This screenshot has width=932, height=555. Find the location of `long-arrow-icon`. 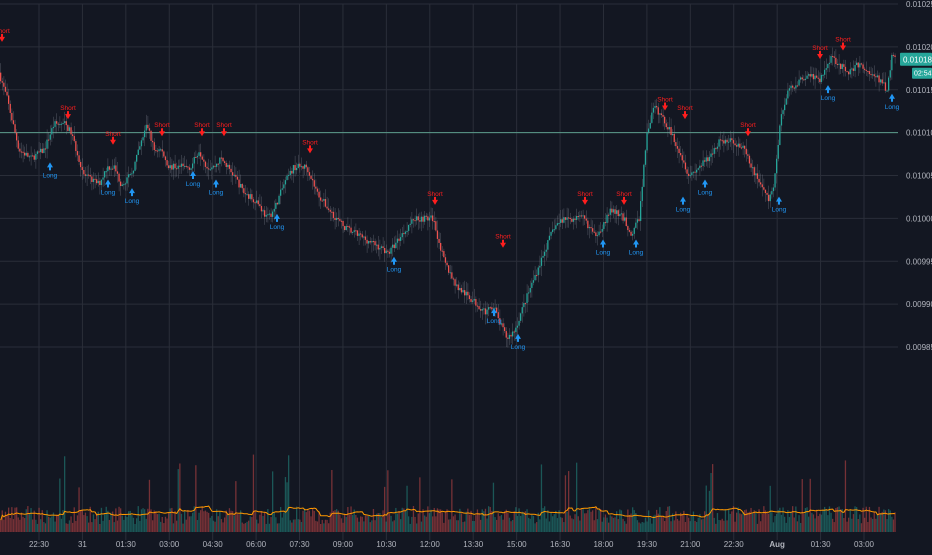

long-arrow-icon is located at coordinates (705, 183).